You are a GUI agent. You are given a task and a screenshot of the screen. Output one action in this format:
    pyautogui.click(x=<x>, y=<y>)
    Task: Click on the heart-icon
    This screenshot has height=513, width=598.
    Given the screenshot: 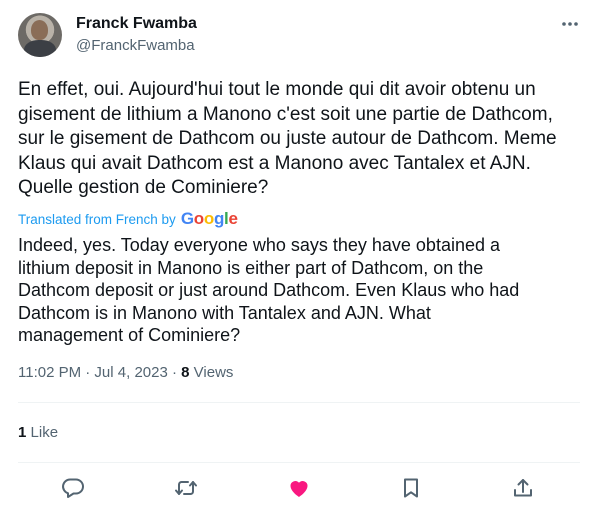 What is the action you would take?
    pyautogui.click(x=299, y=489)
    